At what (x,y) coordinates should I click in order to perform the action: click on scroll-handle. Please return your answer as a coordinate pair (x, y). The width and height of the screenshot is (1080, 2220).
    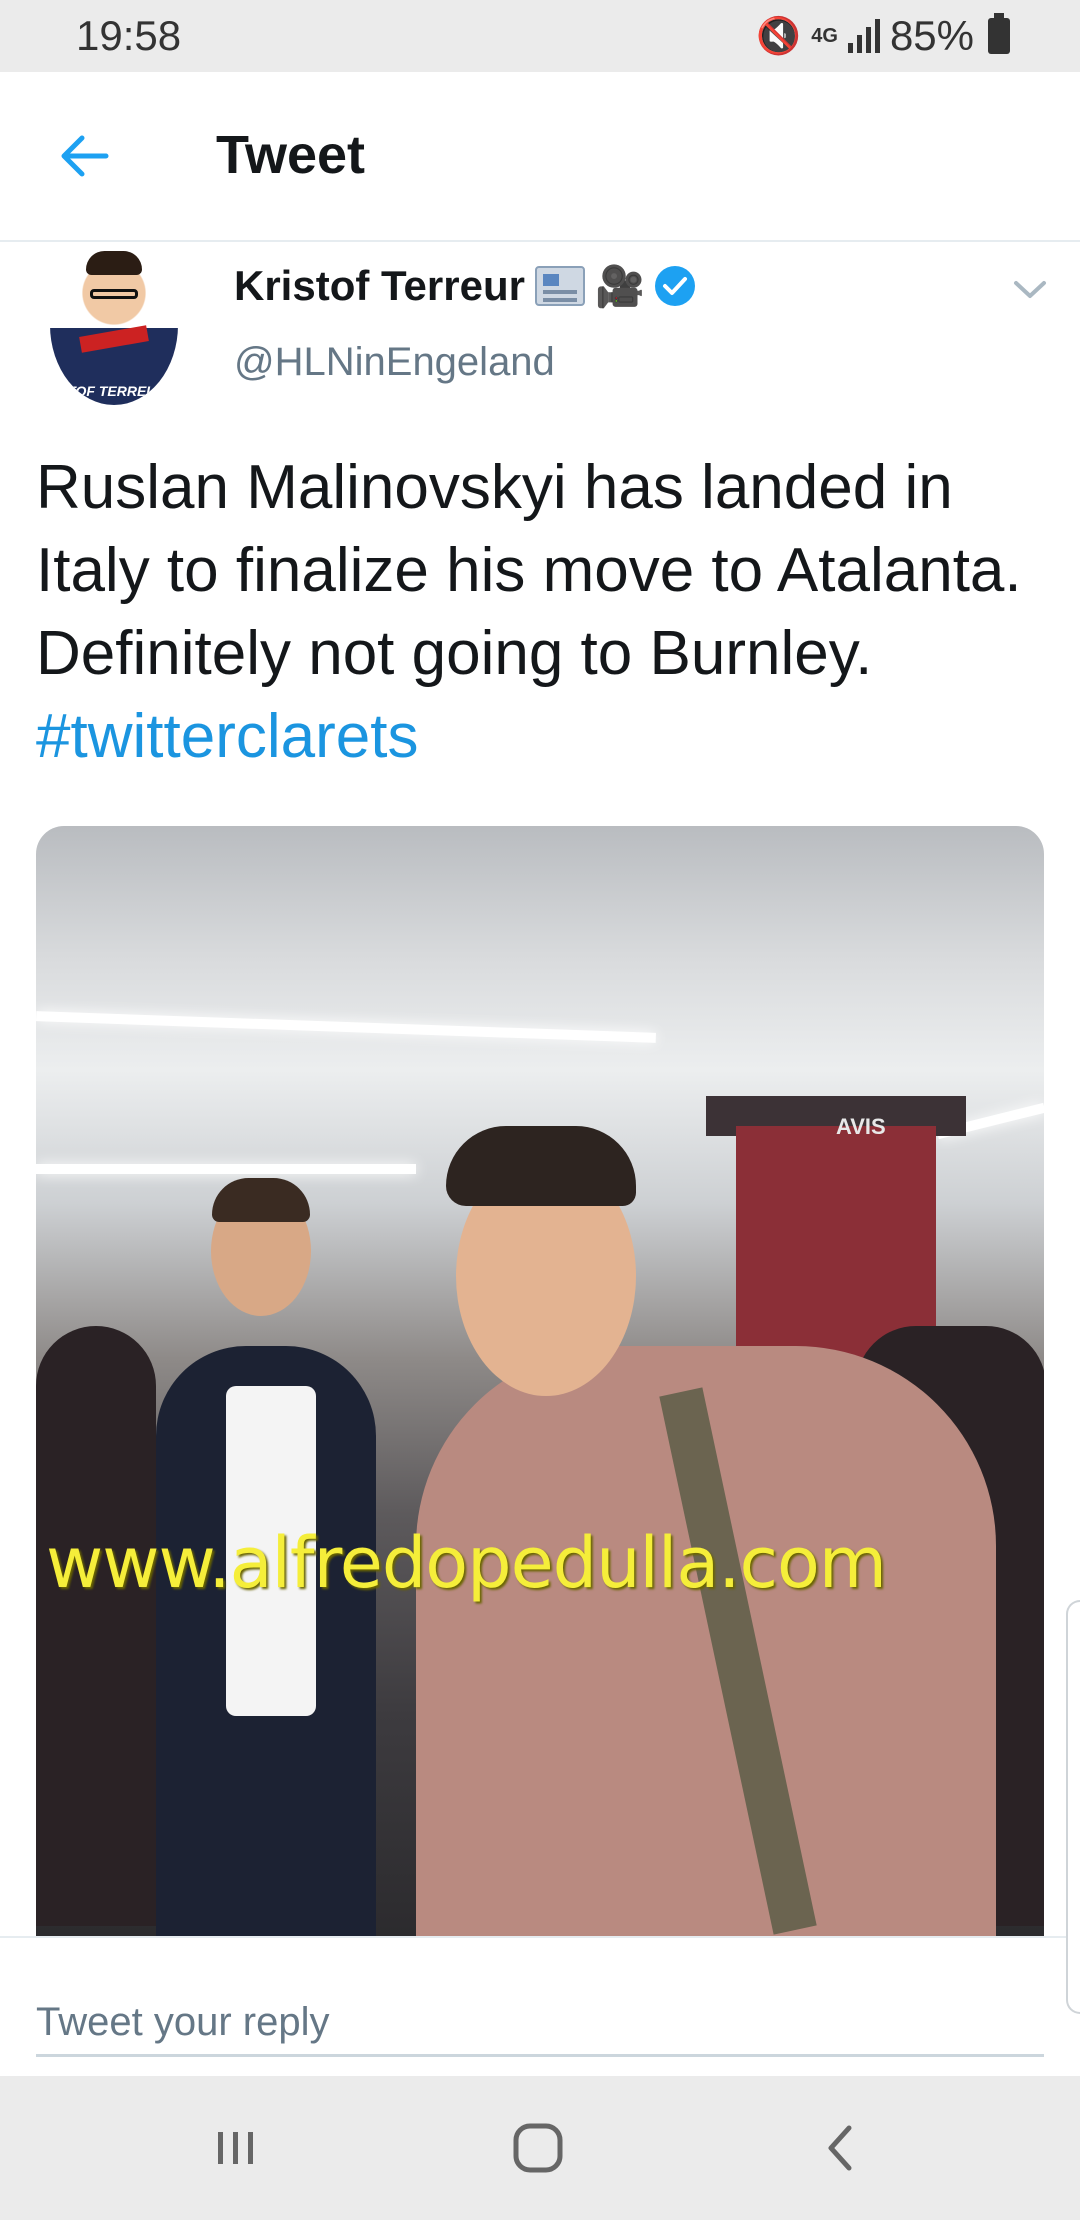
    Looking at the image, I should click on (1073, 1807).